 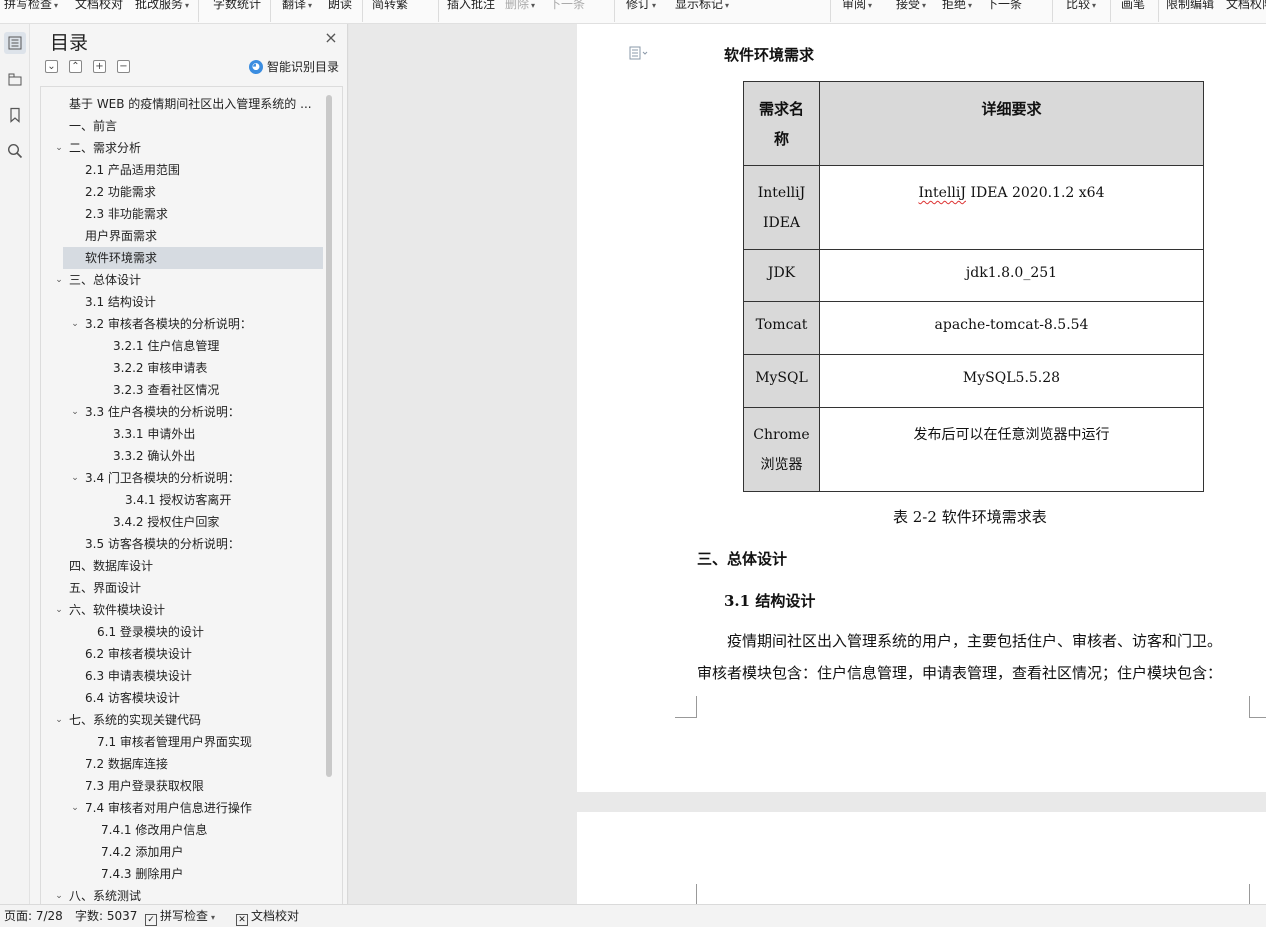 What do you see at coordinates (126, 764) in the screenshot?
I see `toc-item-label: 7.2 数据库连接` at bounding box center [126, 764].